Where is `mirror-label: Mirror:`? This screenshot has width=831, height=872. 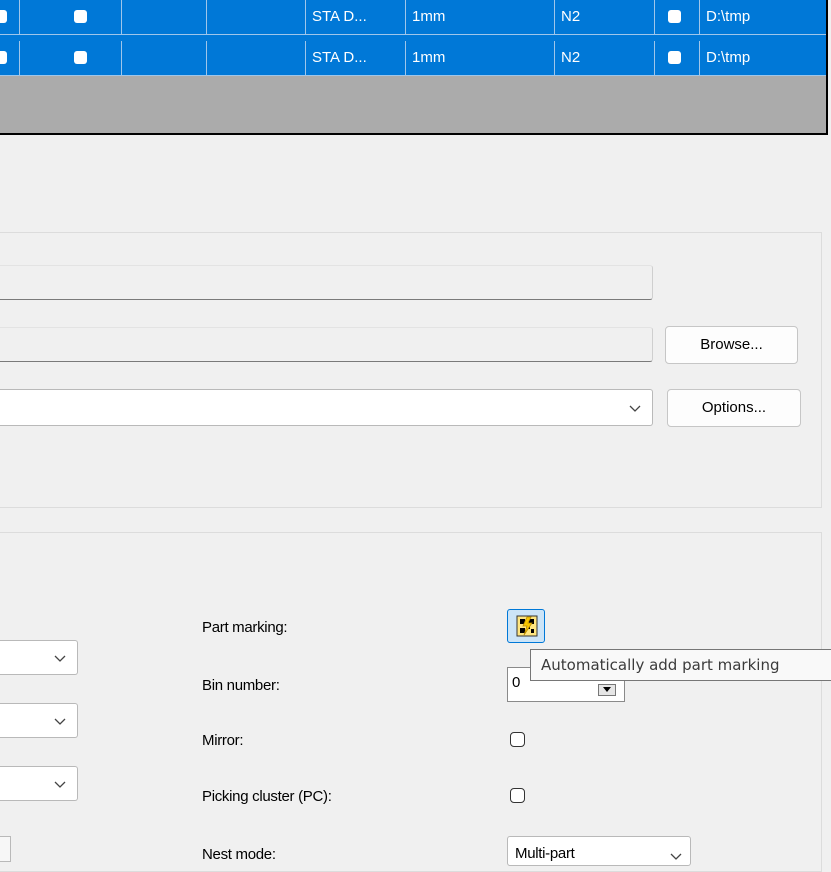 mirror-label: Mirror: is located at coordinates (223, 740).